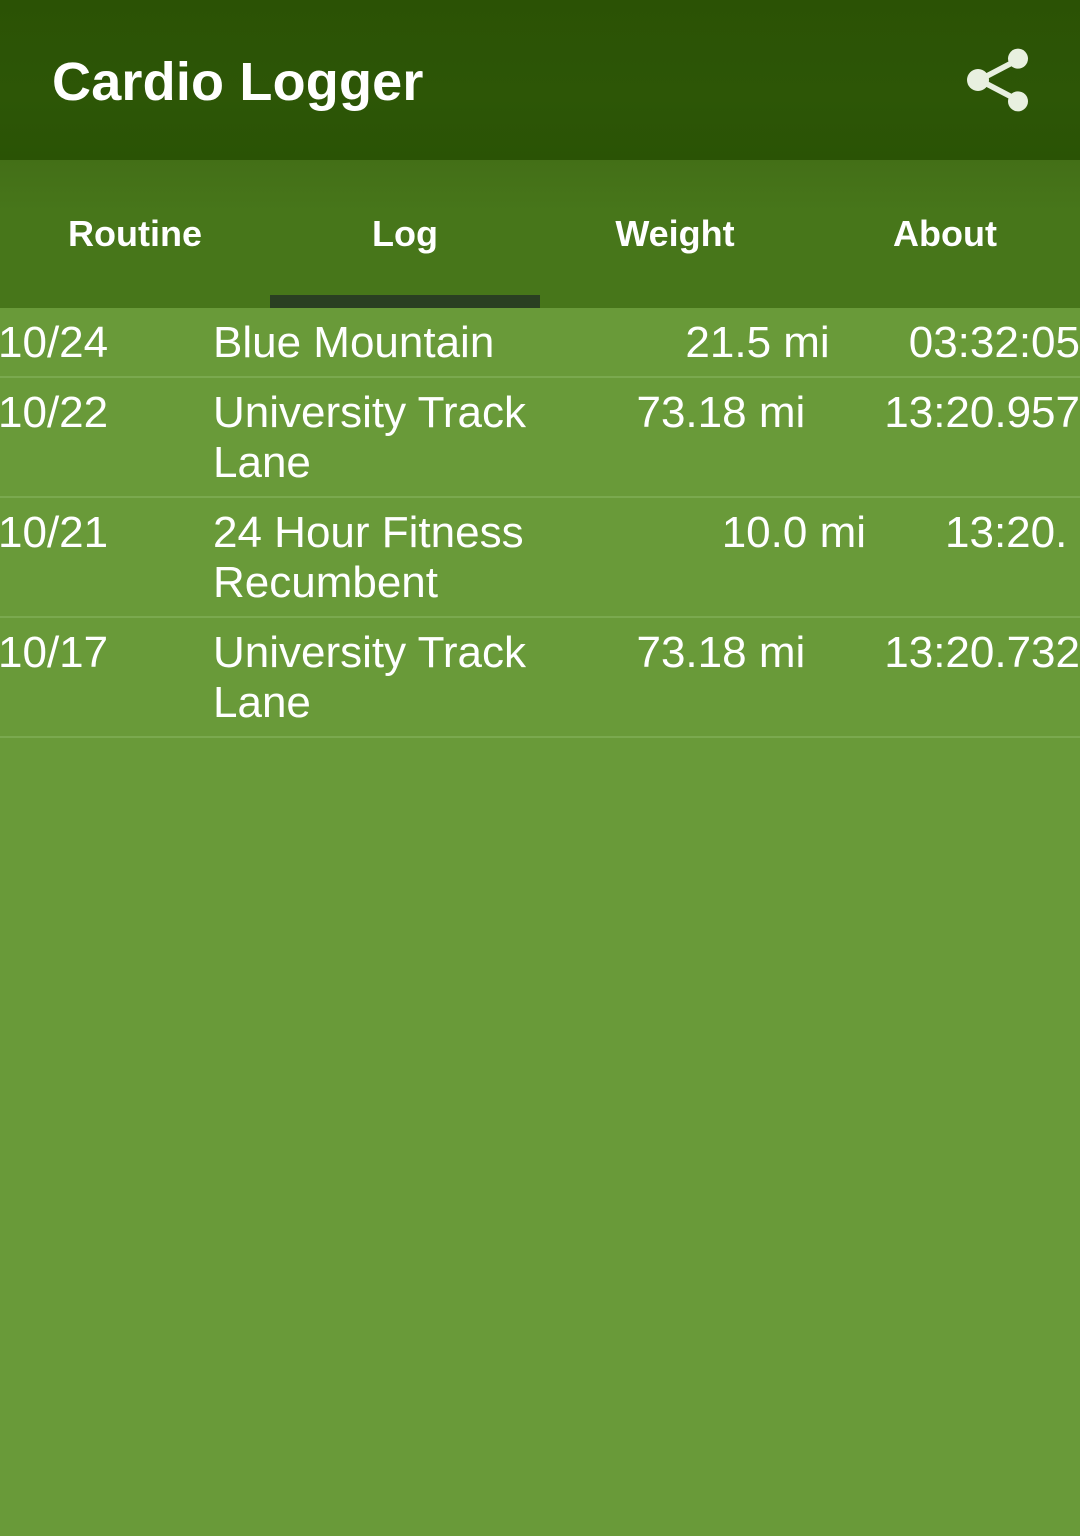  I want to click on action-bar: Cardio Logger, so click(540, 80).